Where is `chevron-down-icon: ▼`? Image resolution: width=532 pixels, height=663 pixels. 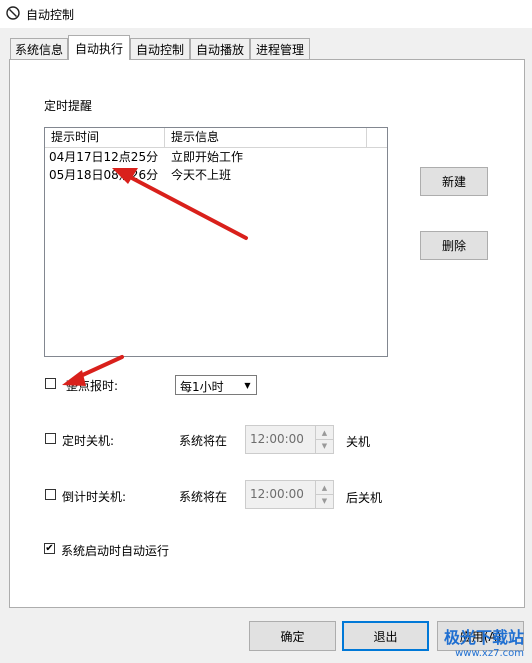 chevron-down-icon: ▼ is located at coordinates (247, 385).